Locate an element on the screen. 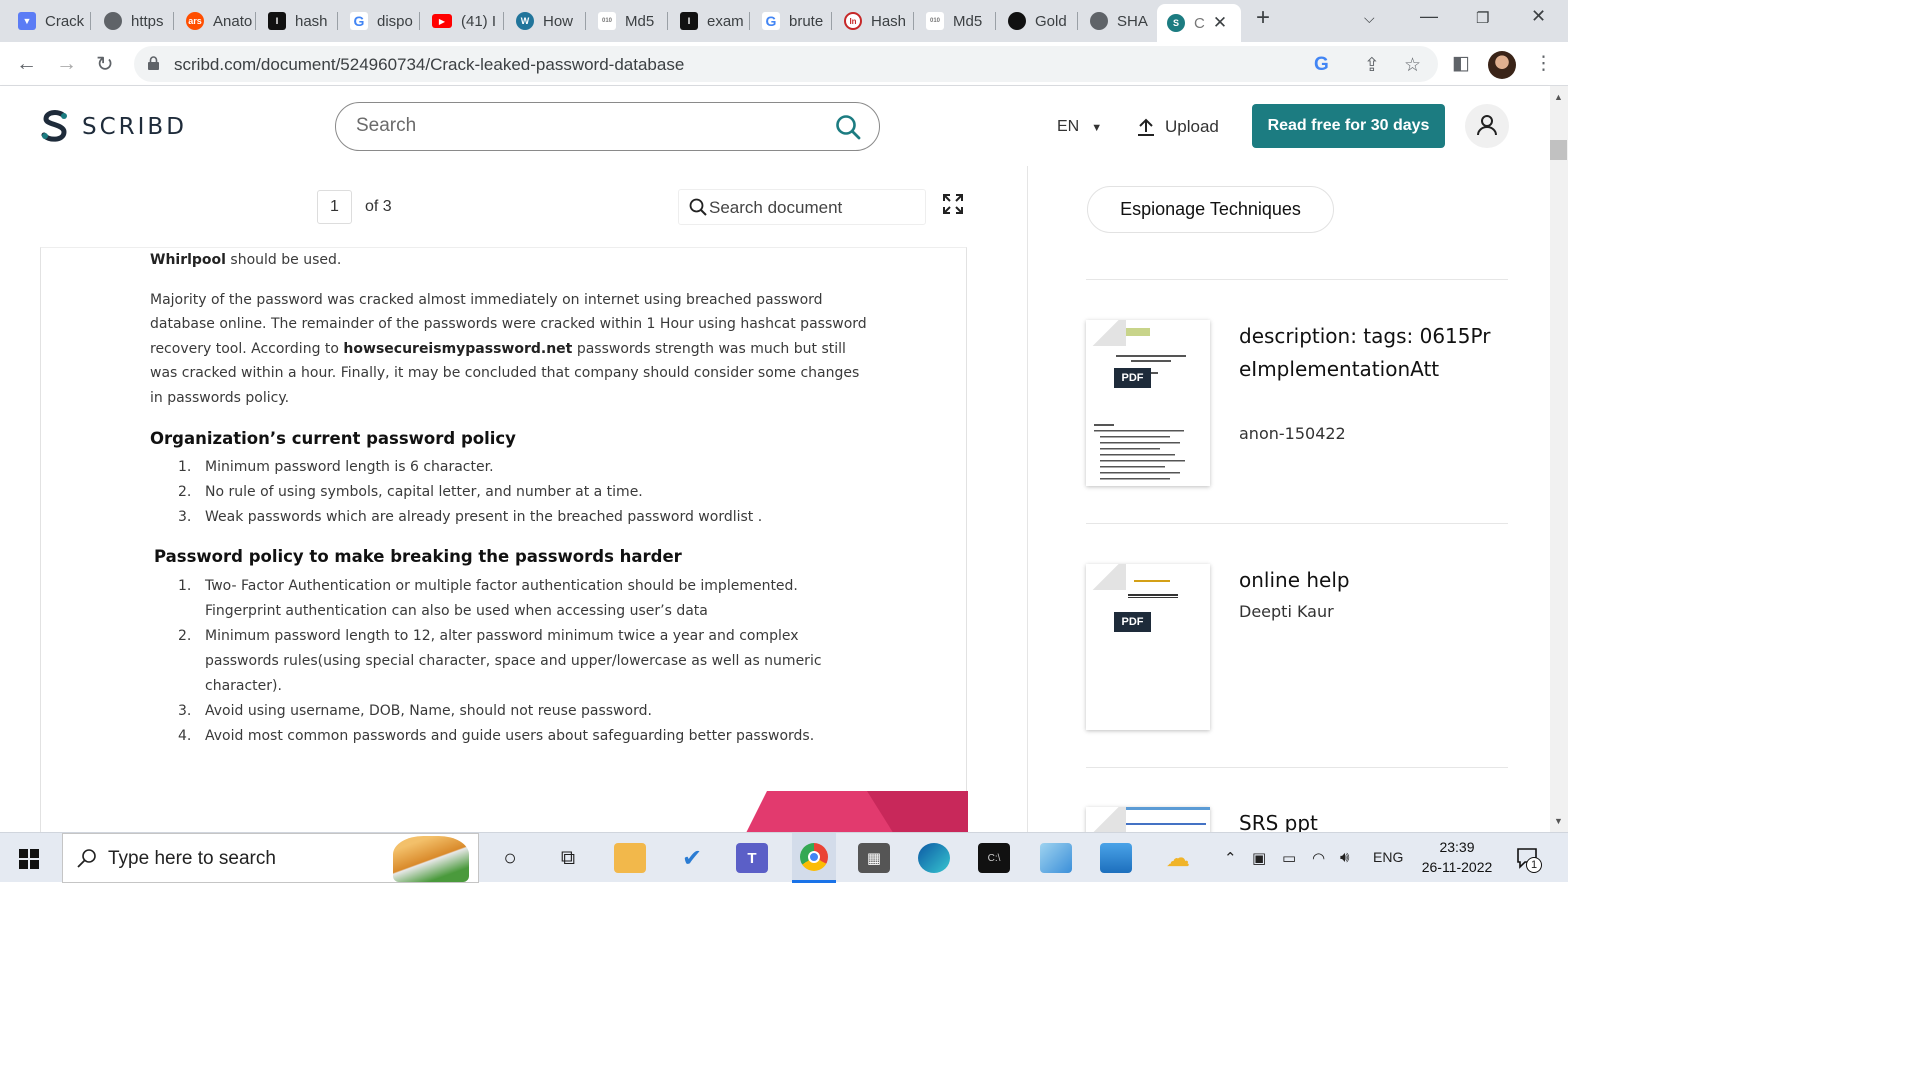  browser-tab: G dispo is located at coordinates (380, 21).